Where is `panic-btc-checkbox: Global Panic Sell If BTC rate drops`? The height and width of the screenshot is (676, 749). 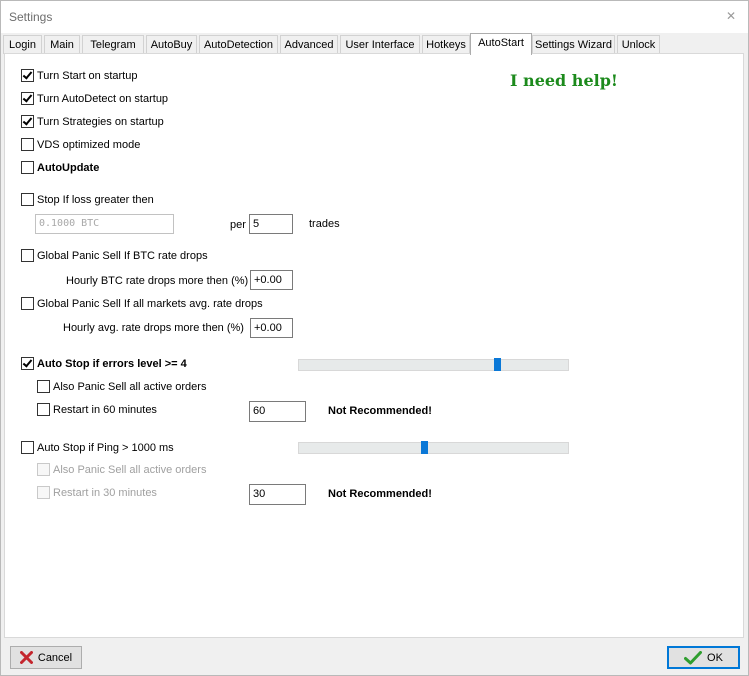 panic-btc-checkbox: Global Panic Sell If BTC rate drops is located at coordinates (114, 255).